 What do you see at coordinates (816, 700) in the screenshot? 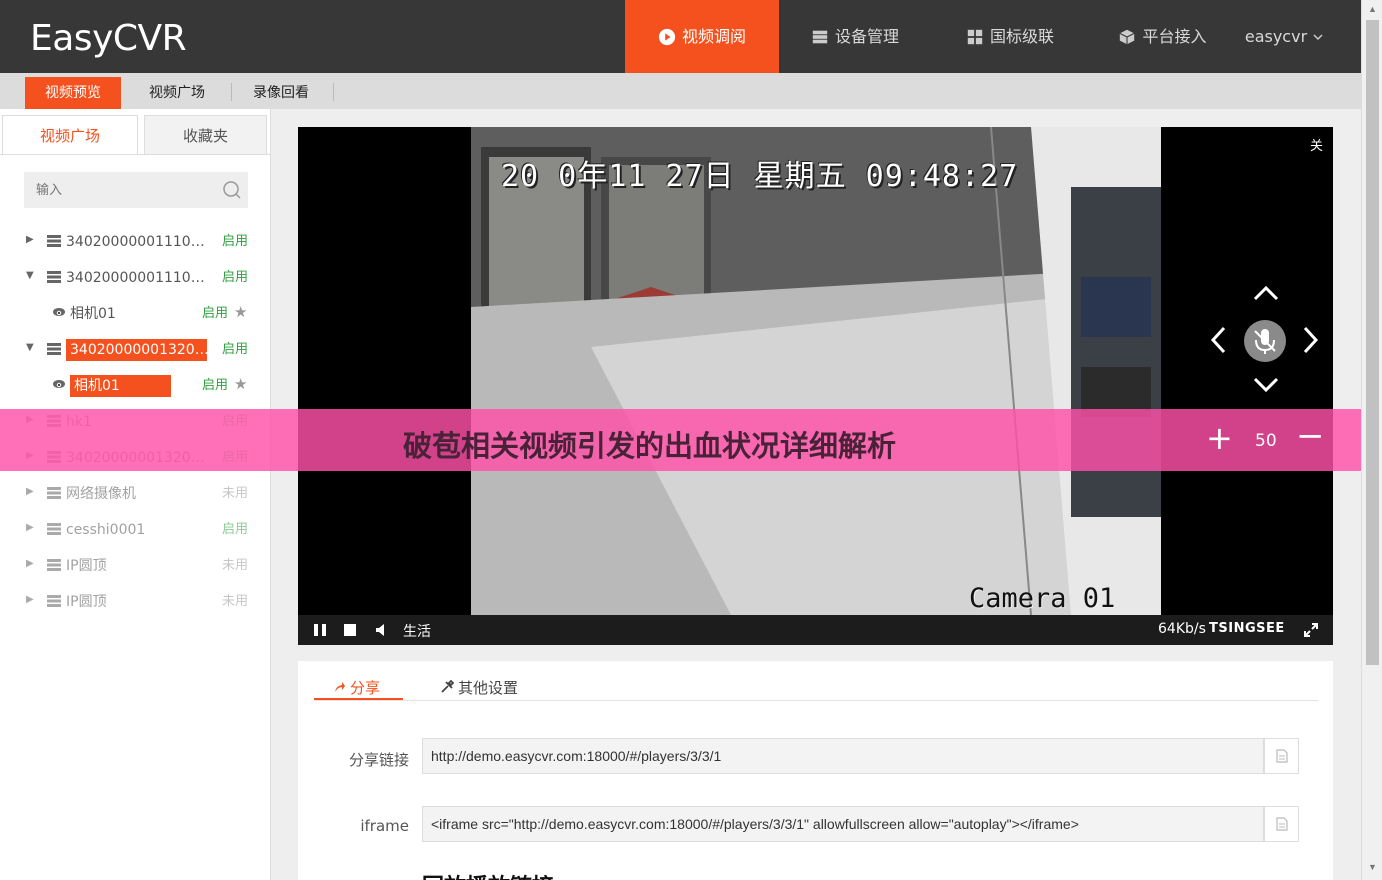
I see `tab-divider` at bounding box center [816, 700].